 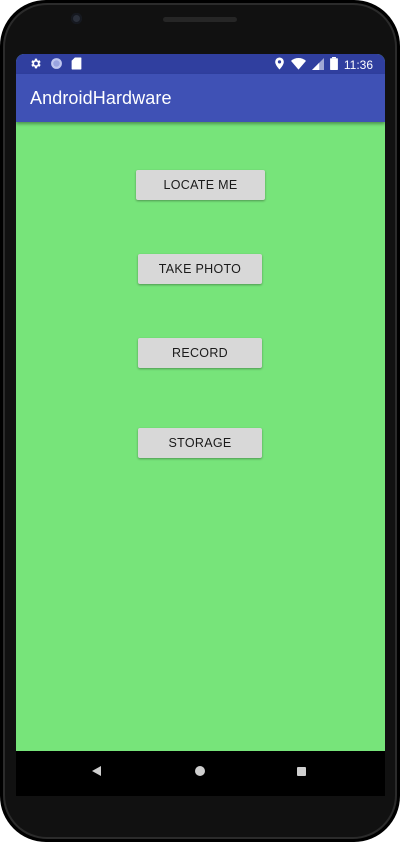 I want to click on app-bar: AndroidHardware, so click(x=200, y=98).